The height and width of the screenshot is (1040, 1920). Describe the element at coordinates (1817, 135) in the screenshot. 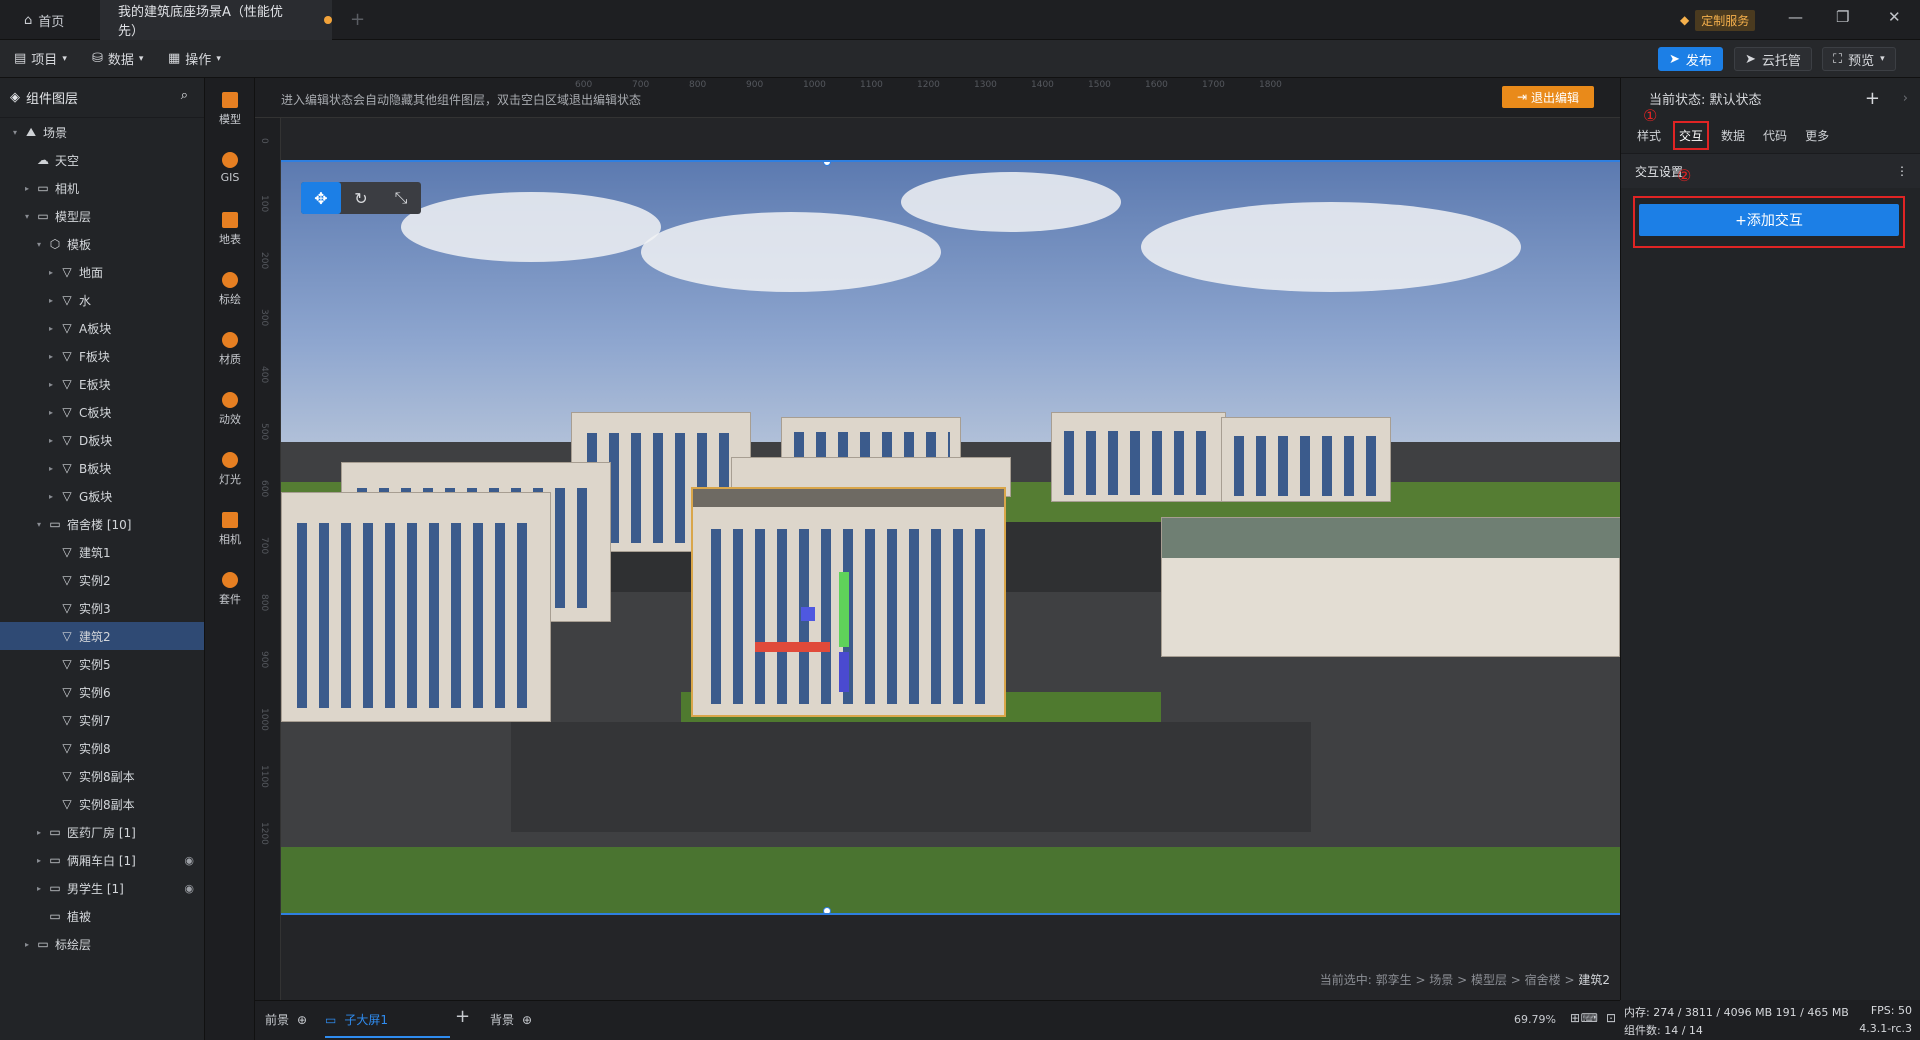

I see `tab-more: 更多` at that location.